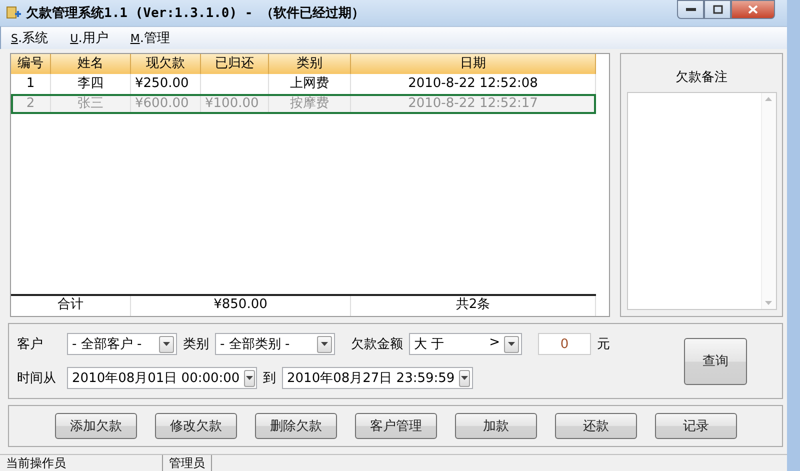  Describe the element at coordinates (196, 426) in the screenshot. I see `action-button: 修改欠款` at that location.